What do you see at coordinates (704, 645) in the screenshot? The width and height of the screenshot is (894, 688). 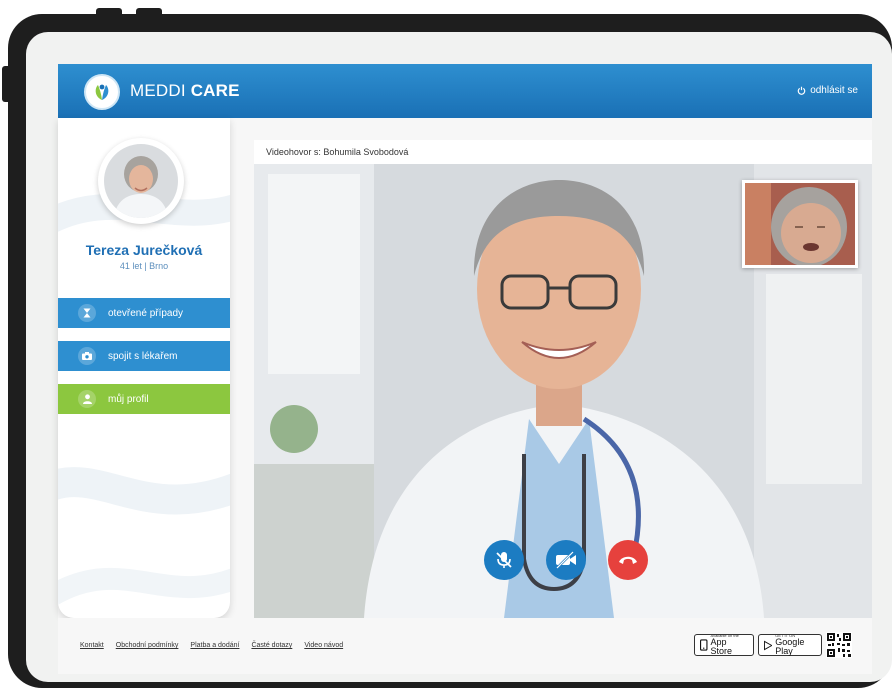 I see `phone-icon` at bounding box center [704, 645].